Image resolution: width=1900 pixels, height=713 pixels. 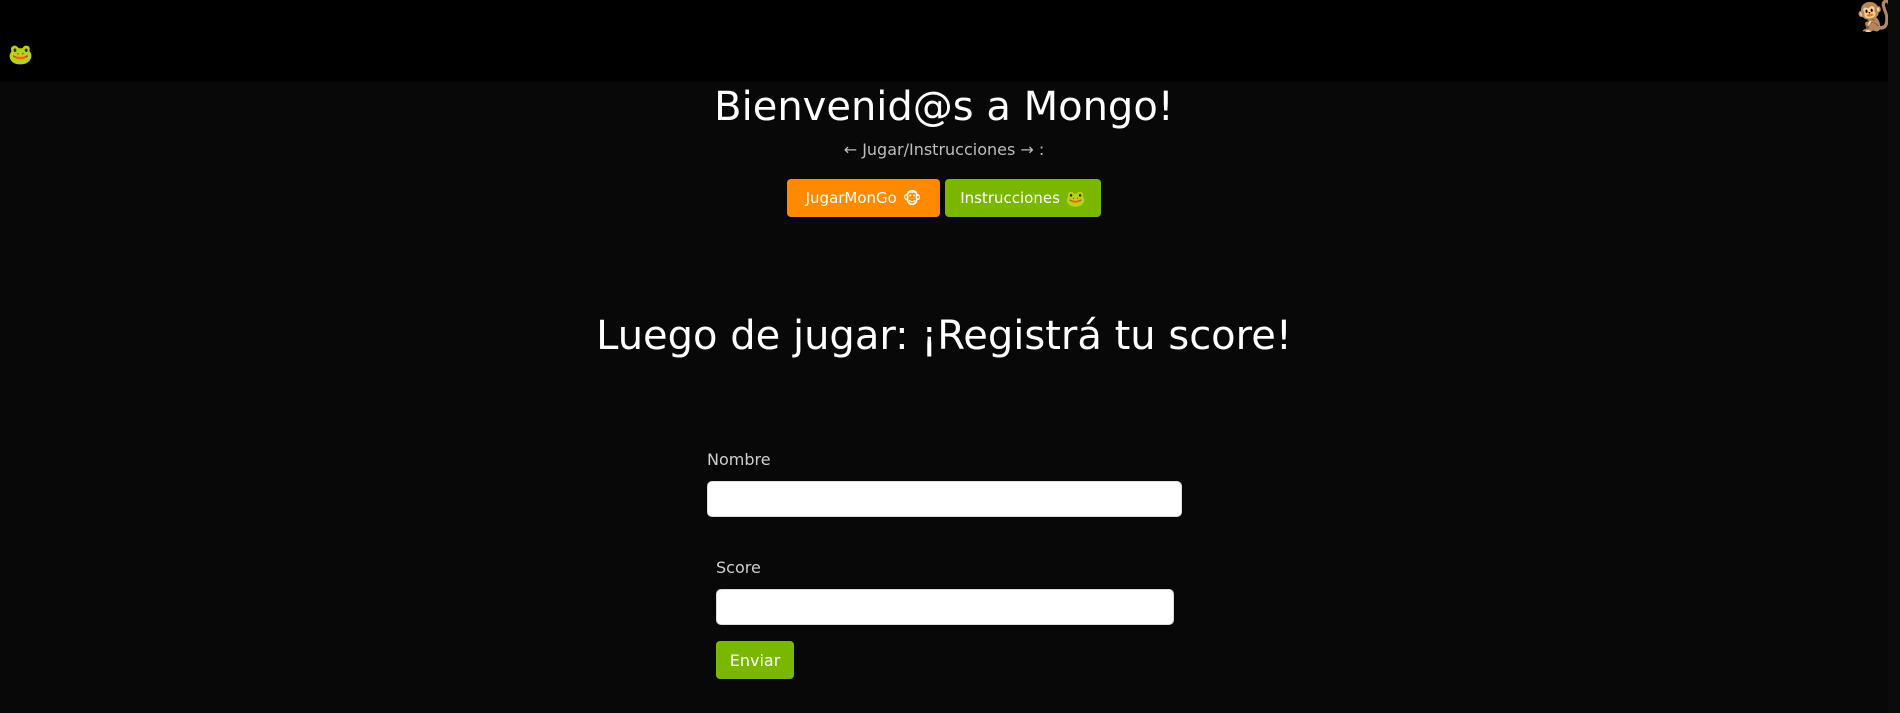 What do you see at coordinates (738, 567) in the screenshot?
I see `score-label: Score` at bounding box center [738, 567].